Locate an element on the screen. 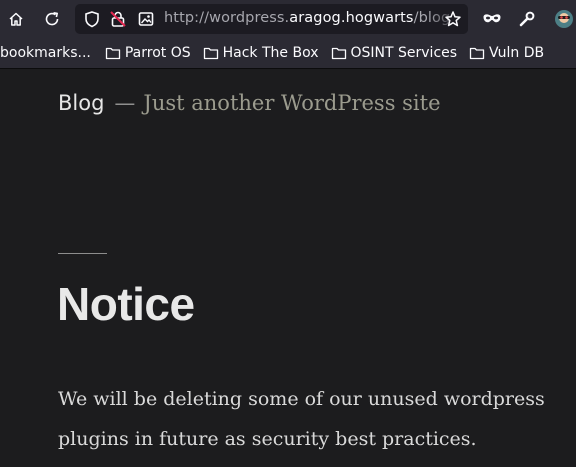 The width and height of the screenshot is (576, 467). bookmark-label: Parrot OS is located at coordinates (157, 53).